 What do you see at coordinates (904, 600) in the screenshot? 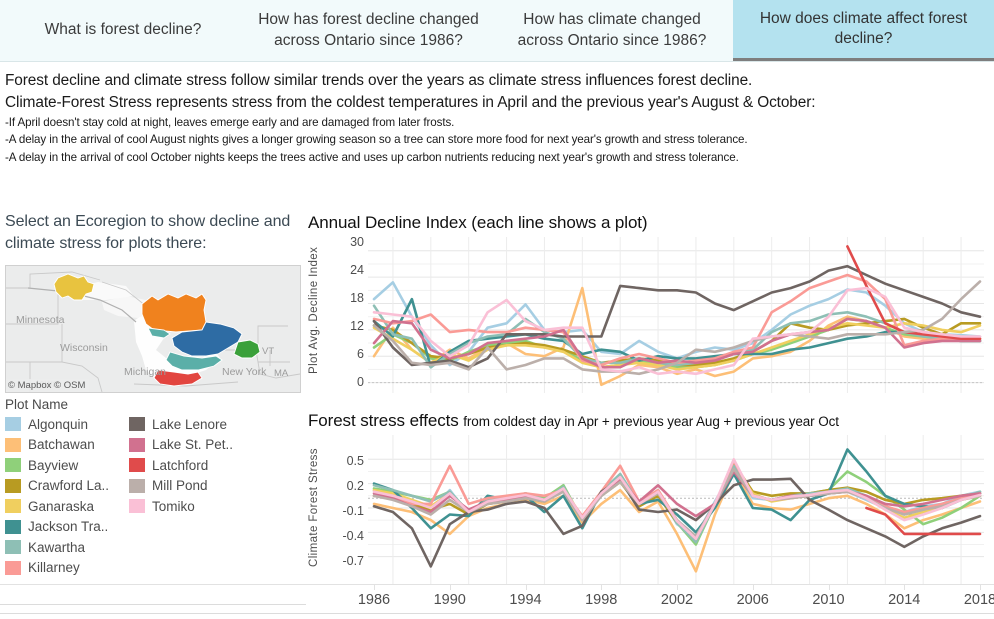
I see `x-tick-2014: 2014` at bounding box center [904, 600].